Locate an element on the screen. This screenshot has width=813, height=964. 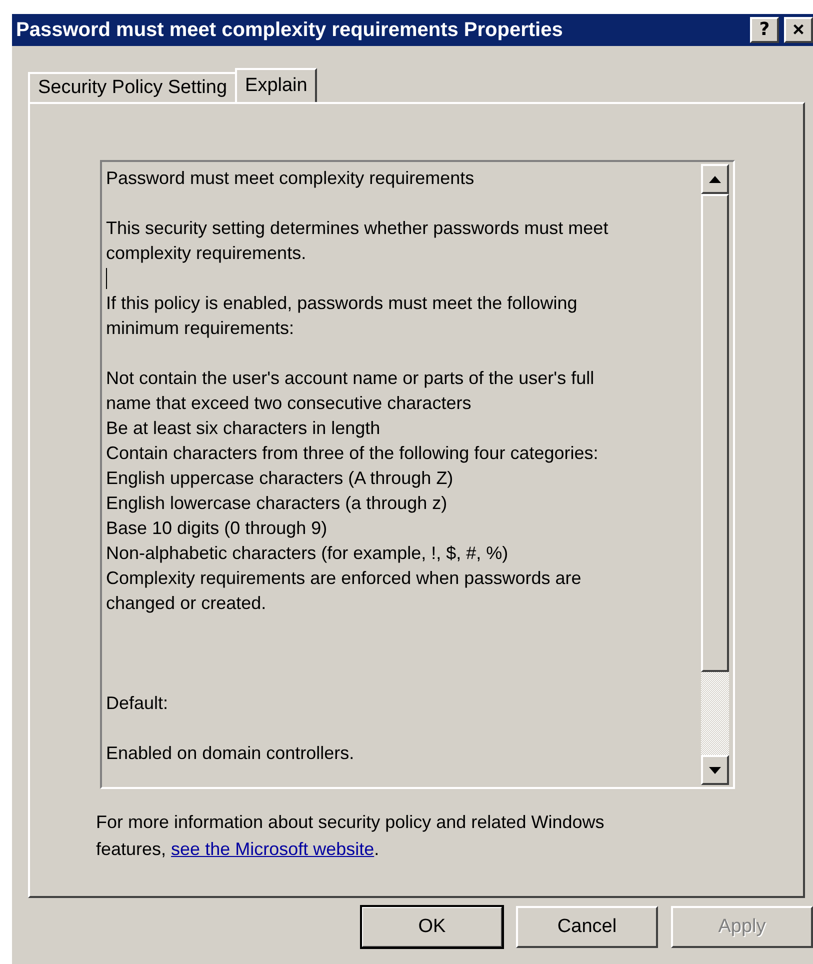
explain-text-line: Enabled on domain controllers. is located at coordinates (231, 753).